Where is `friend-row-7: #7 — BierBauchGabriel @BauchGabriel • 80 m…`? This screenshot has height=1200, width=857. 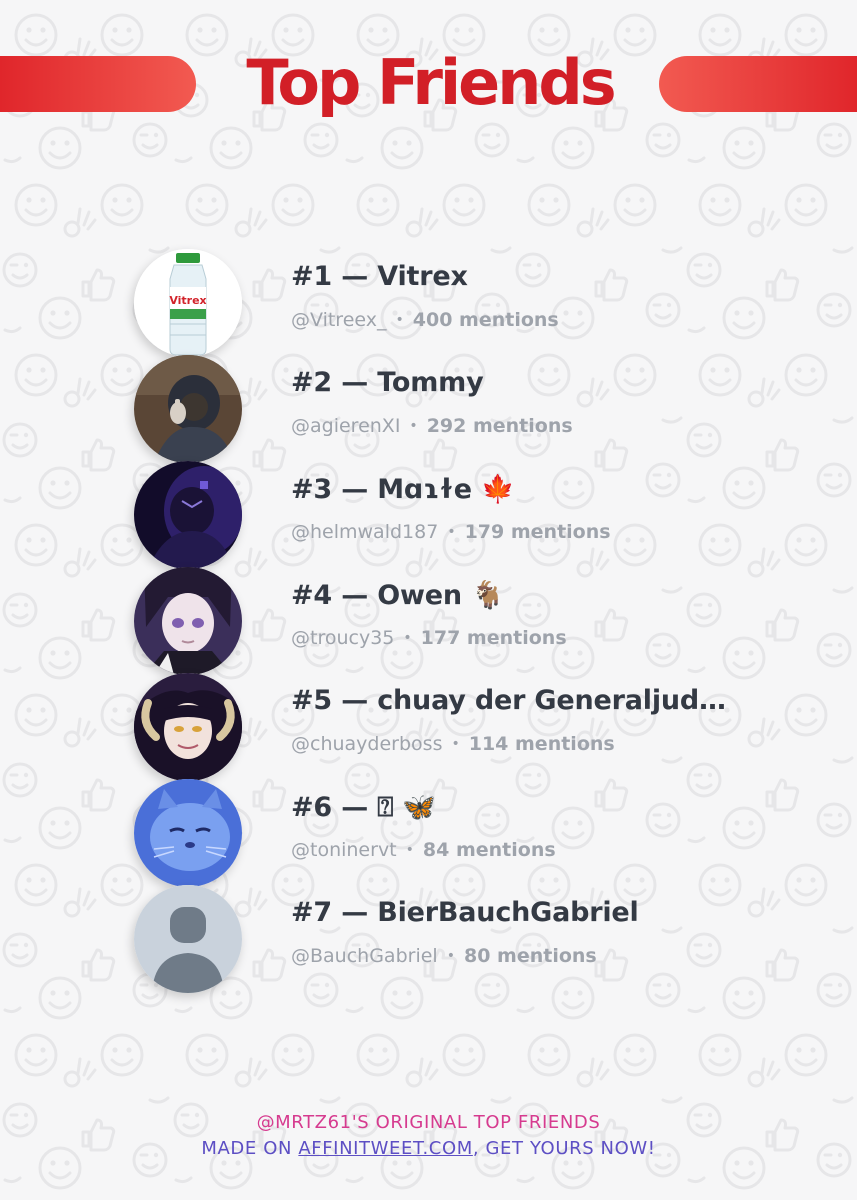 friend-row-7: #7 — BierBauchGabriel @BauchGabriel • 80 m… is located at coordinates (428, 937).